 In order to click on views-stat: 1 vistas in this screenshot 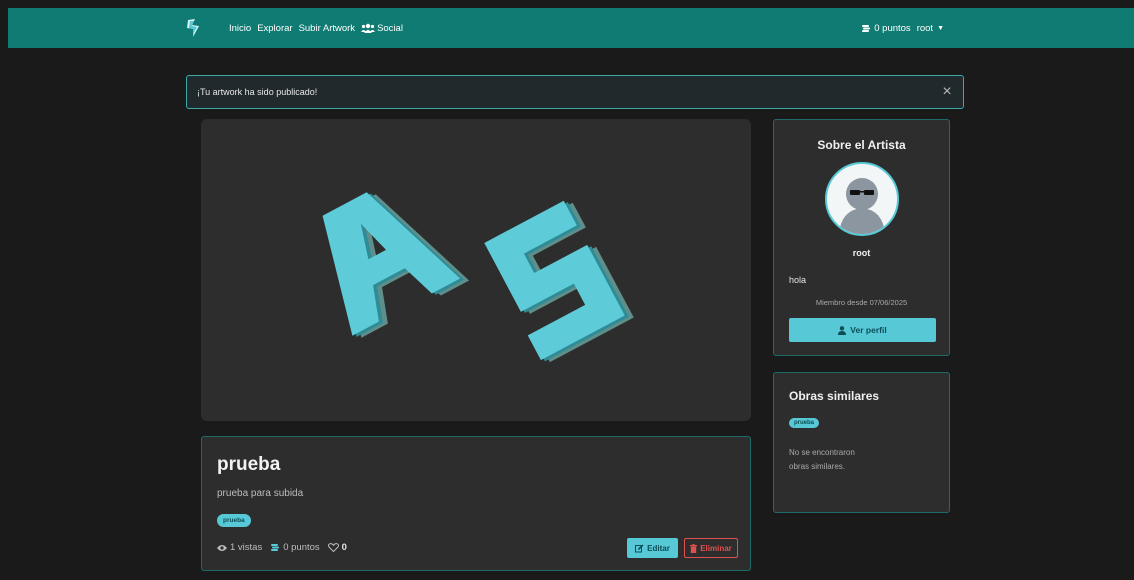, I will do `click(239, 547)`.